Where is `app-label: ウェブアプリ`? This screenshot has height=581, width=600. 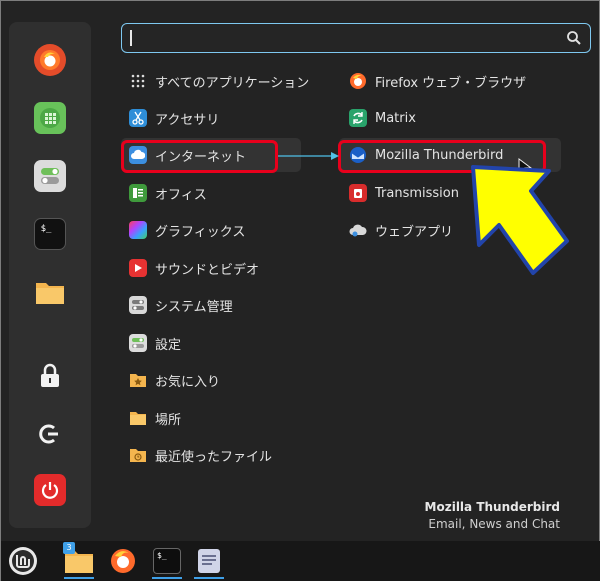 app-label: ウェブアプリ is located at coordinates (414, 232).